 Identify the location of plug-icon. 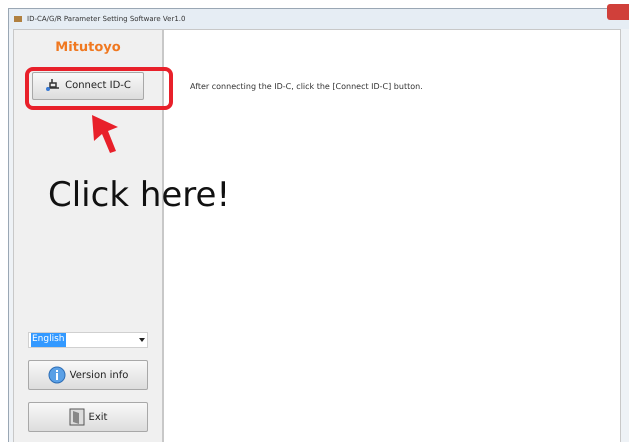
(53, 86).